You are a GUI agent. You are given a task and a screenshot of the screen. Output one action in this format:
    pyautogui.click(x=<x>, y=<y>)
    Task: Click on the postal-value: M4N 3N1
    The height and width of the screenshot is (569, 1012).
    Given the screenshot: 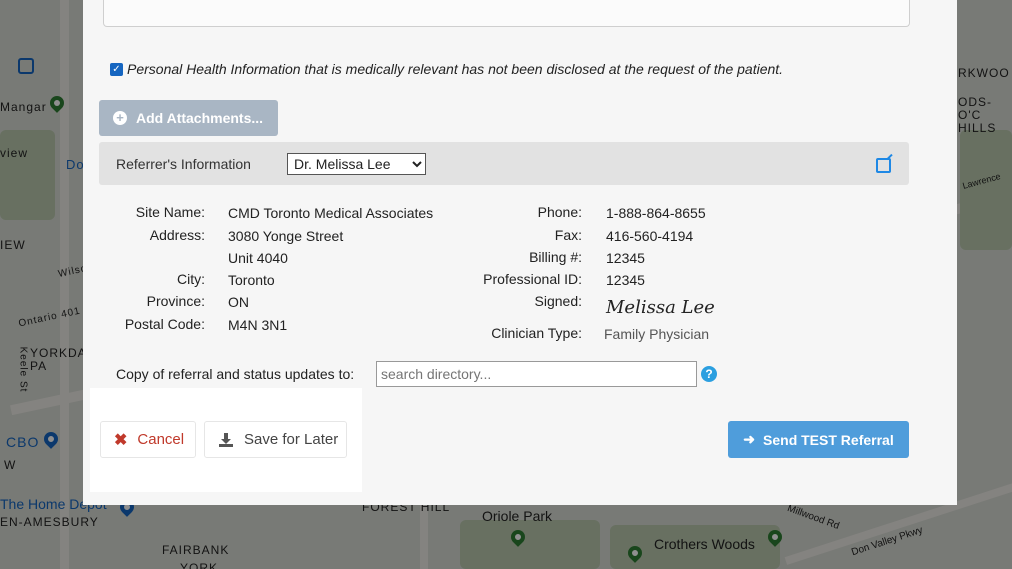 What is the action you would take?
    pyautogui.click(x=258, y=325)
    